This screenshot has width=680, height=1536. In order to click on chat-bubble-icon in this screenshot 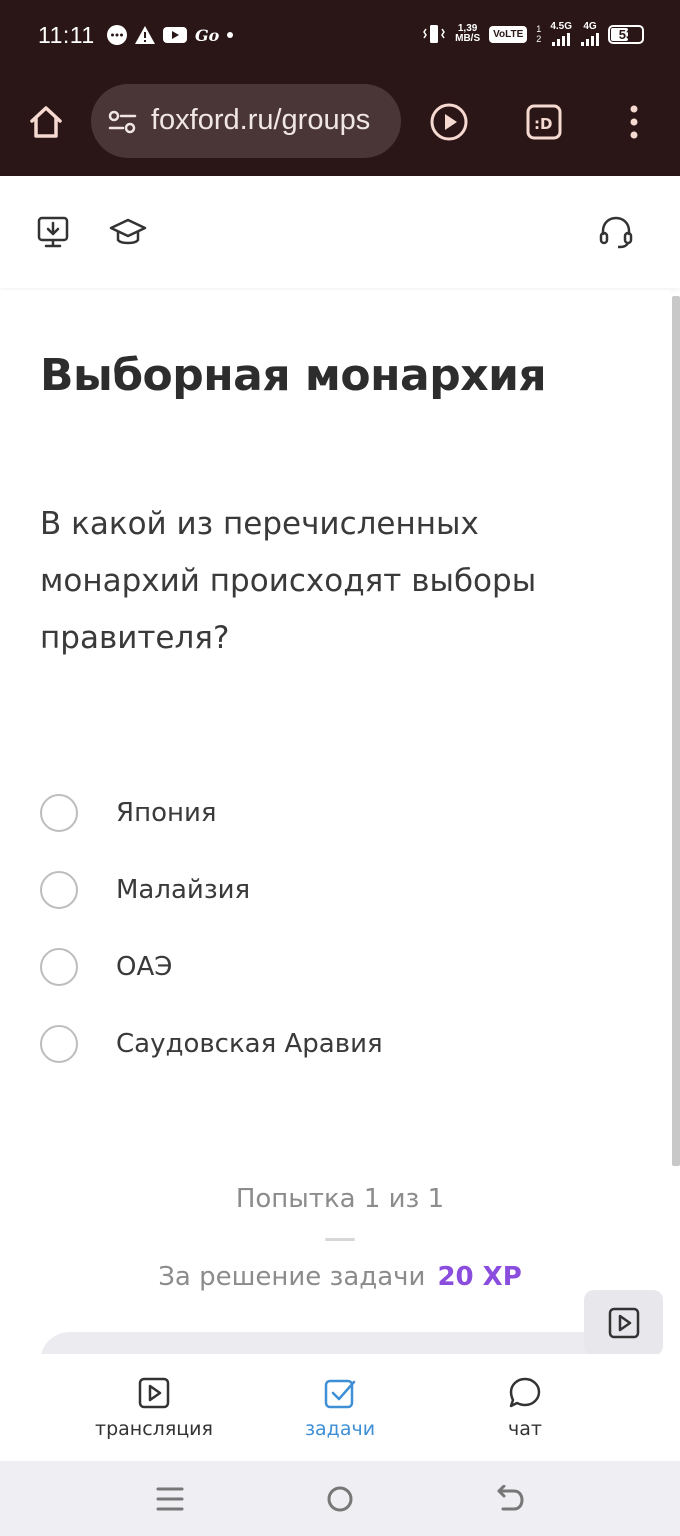, I will do `click(525, 1392)`.